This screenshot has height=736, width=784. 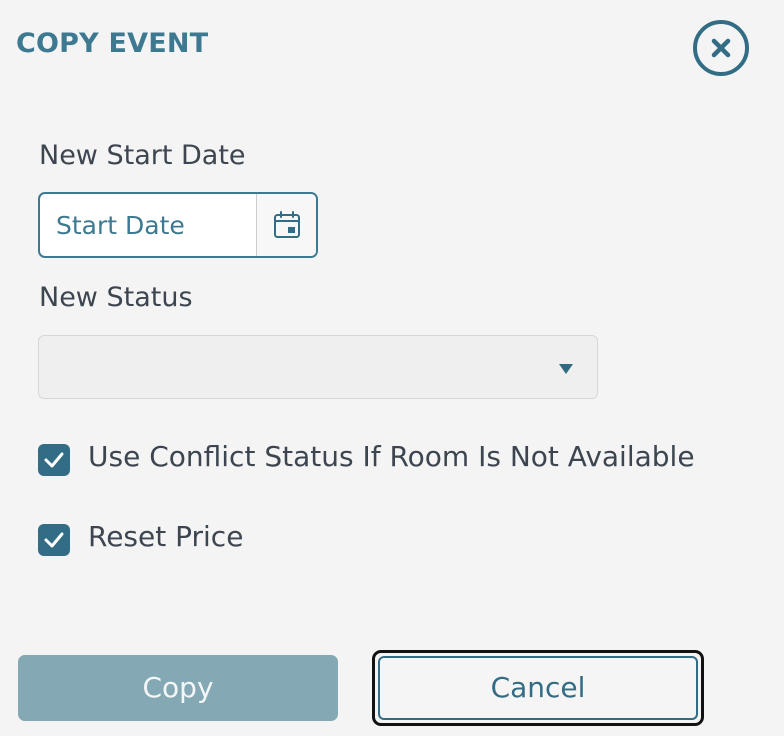 What do you see at coordinates (116, 297) in the screenshot?
I see `status-label: New Status` at bounding box center [116, 297].